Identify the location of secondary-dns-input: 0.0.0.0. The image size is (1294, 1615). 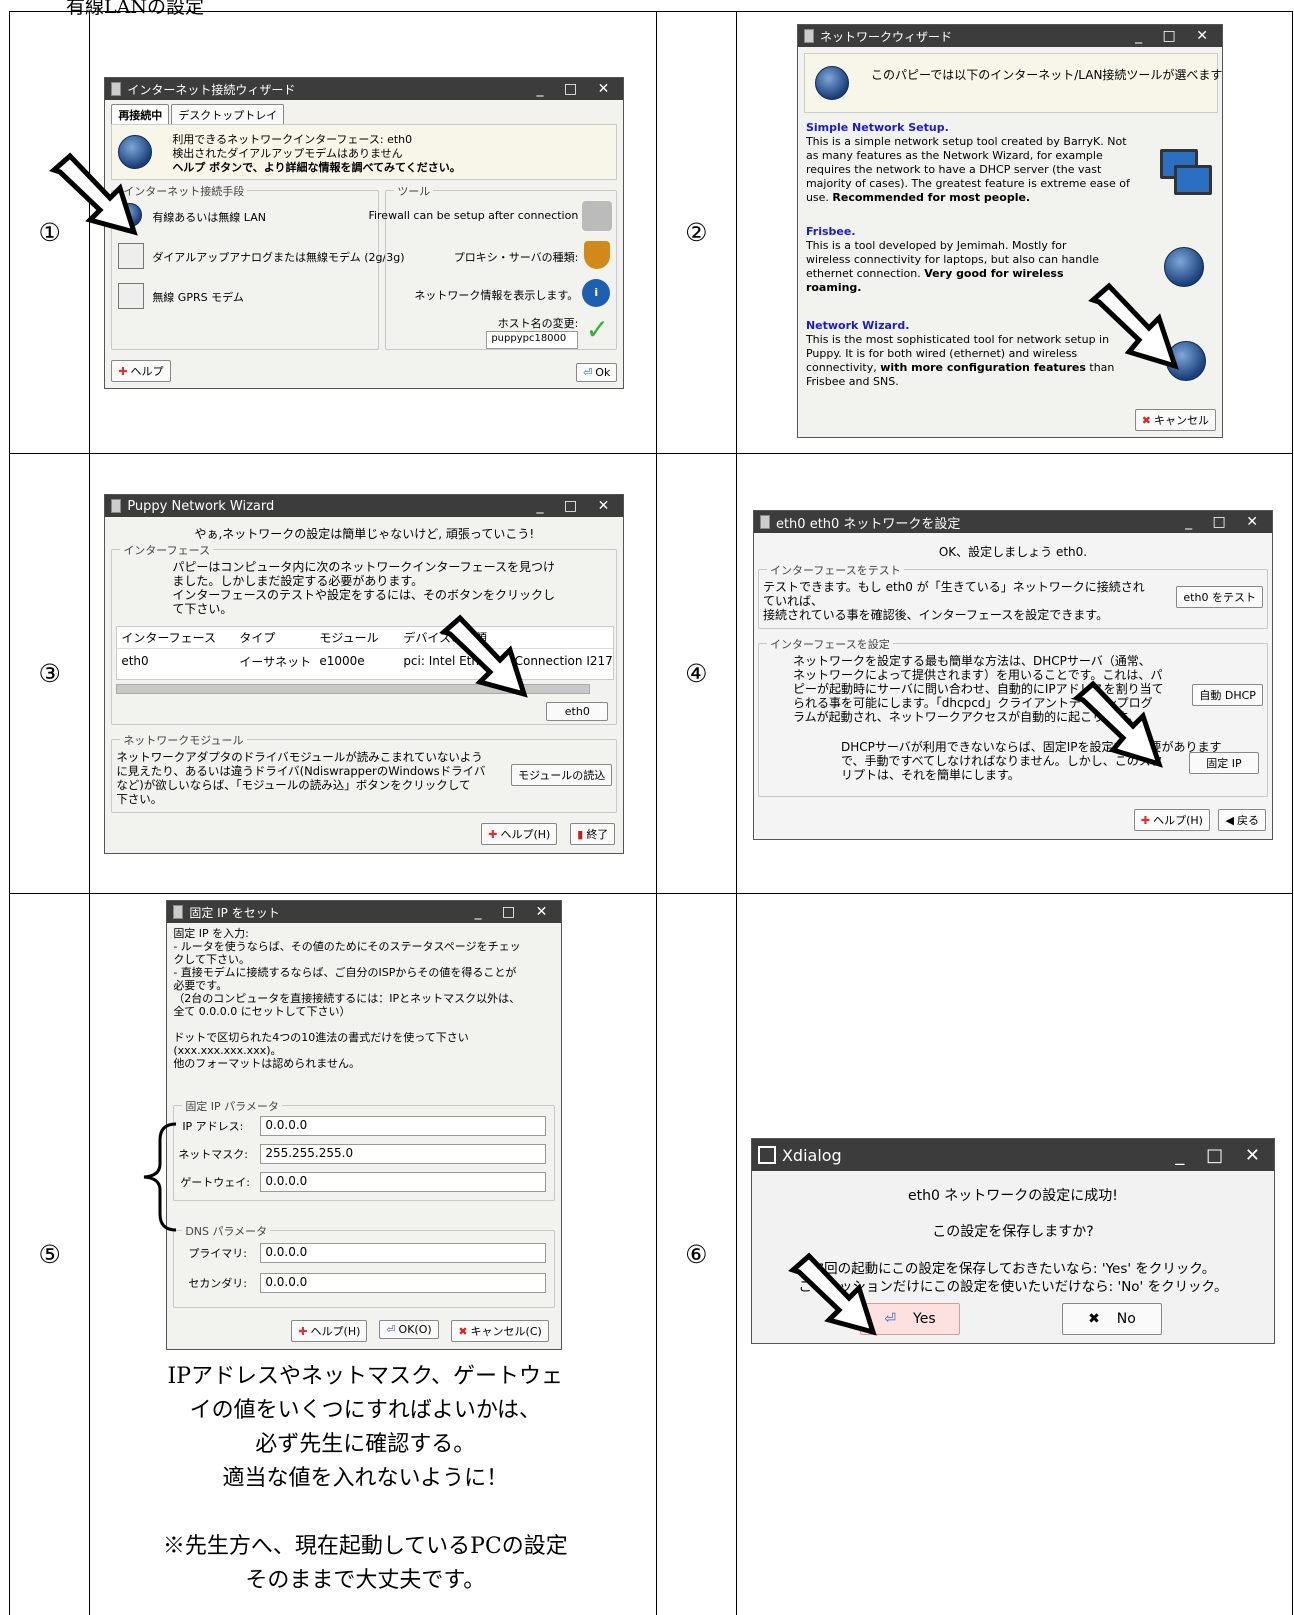
(403, 1283).